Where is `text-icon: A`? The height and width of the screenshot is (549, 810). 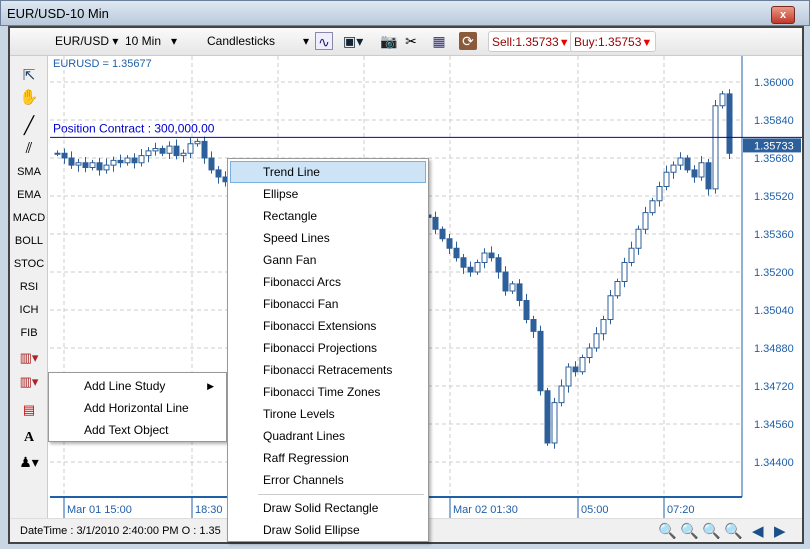 text-icon: A is located at coordinates (29, 438).